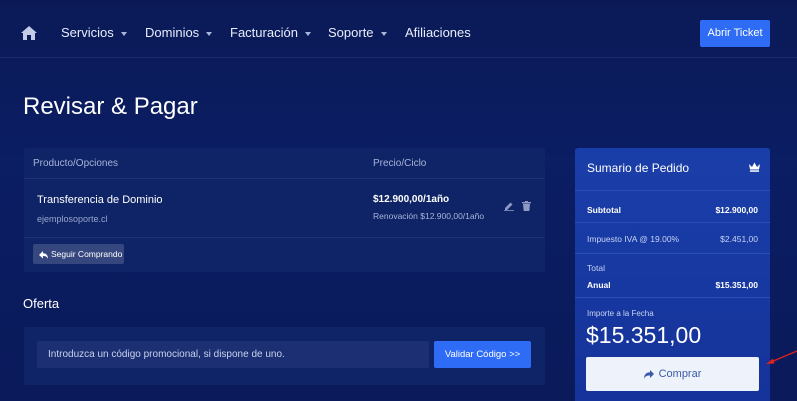 This screenshot has height=401, width=797. What do you see at coordinates (633, 239) in the screenshot?
I see `tax-label: Impuesto IVA @ 19.00%` at bounding box center [633, 239].